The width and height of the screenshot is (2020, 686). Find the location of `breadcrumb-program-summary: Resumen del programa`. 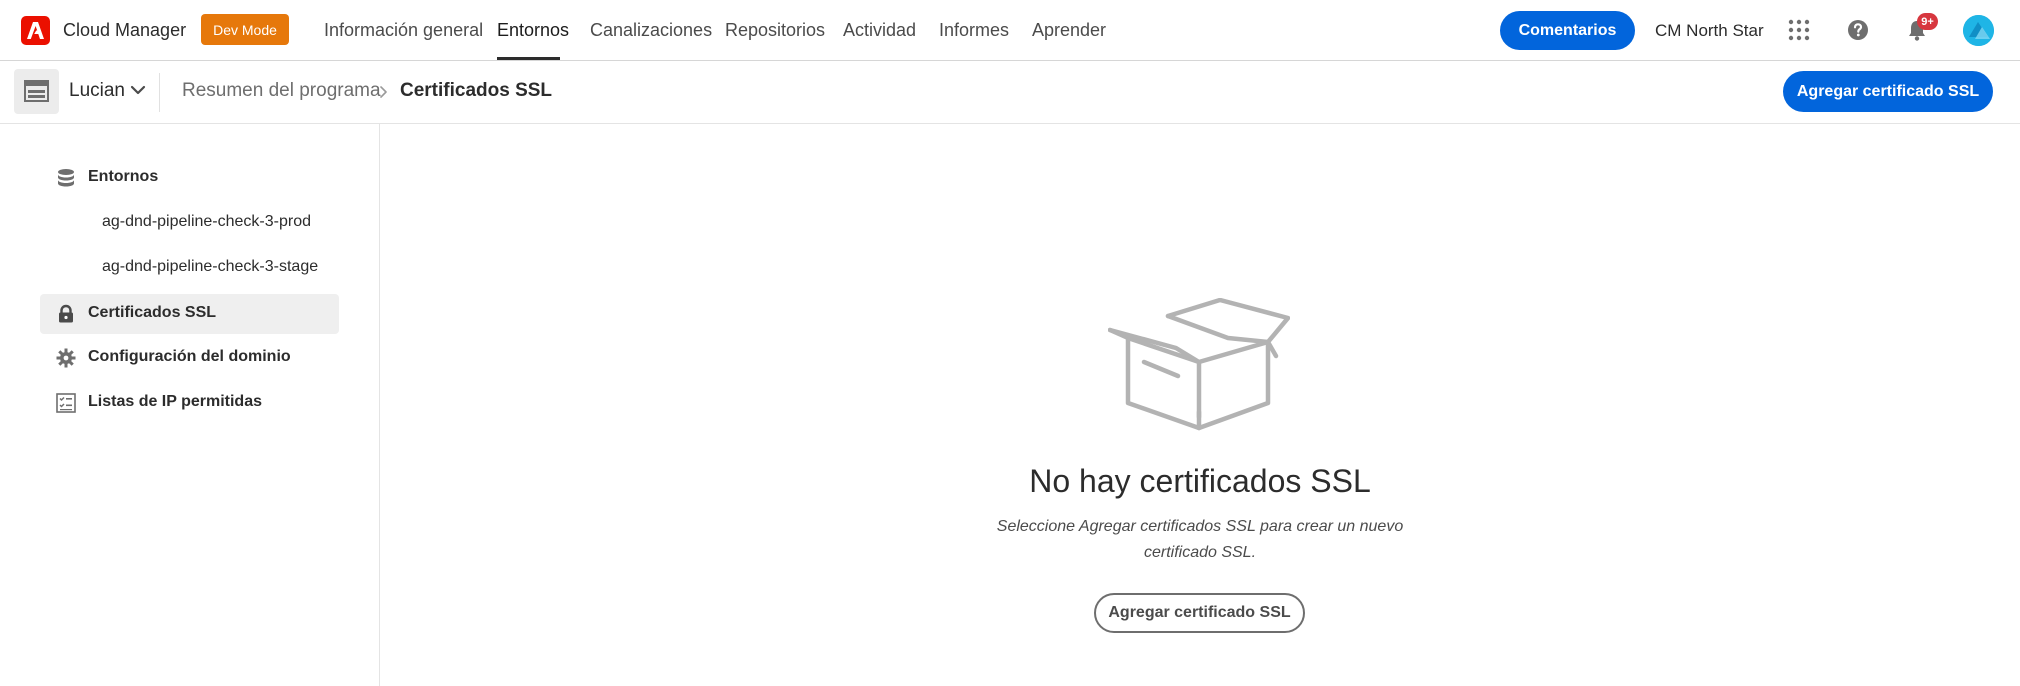

breadcrumb-program-summary: Resumen del programa is located at coordinates (281, 91).